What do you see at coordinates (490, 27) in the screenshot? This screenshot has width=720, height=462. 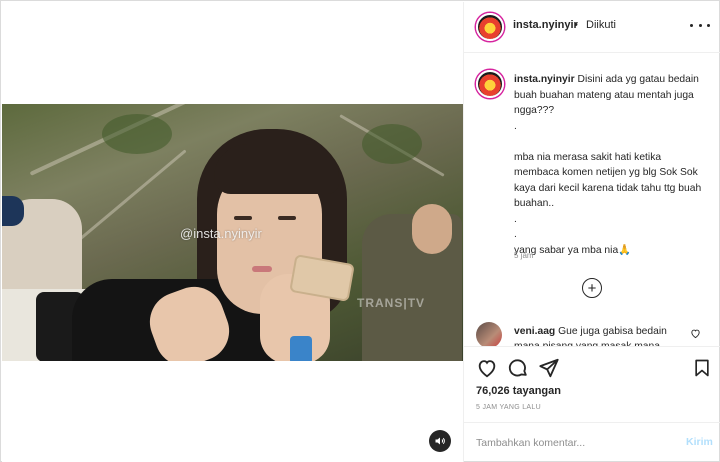 I see `avatar` at bounding box center [490, 27].